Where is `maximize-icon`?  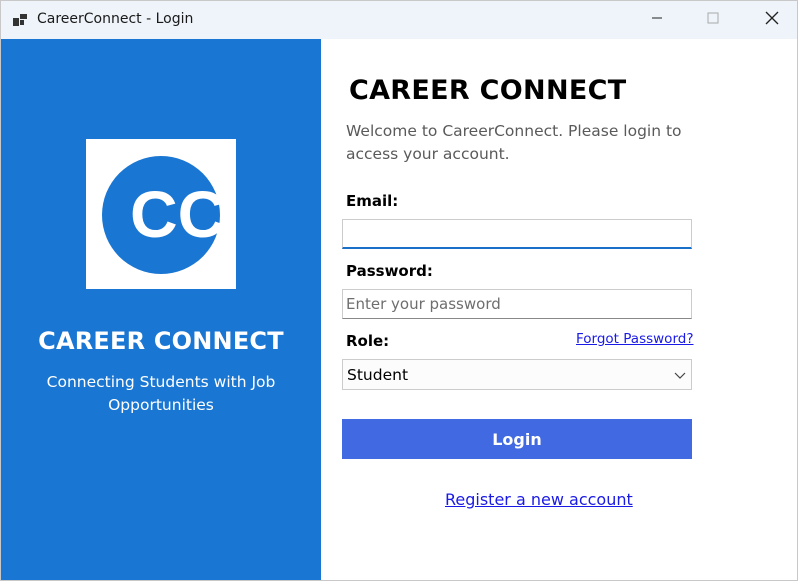 maximize-icon is located at coordinates (713, 20).